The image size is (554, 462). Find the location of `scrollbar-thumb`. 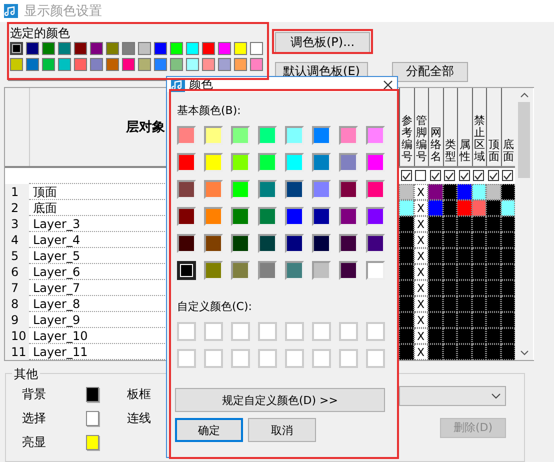

scrollbar-thumb is located at coordinates (524, 140).